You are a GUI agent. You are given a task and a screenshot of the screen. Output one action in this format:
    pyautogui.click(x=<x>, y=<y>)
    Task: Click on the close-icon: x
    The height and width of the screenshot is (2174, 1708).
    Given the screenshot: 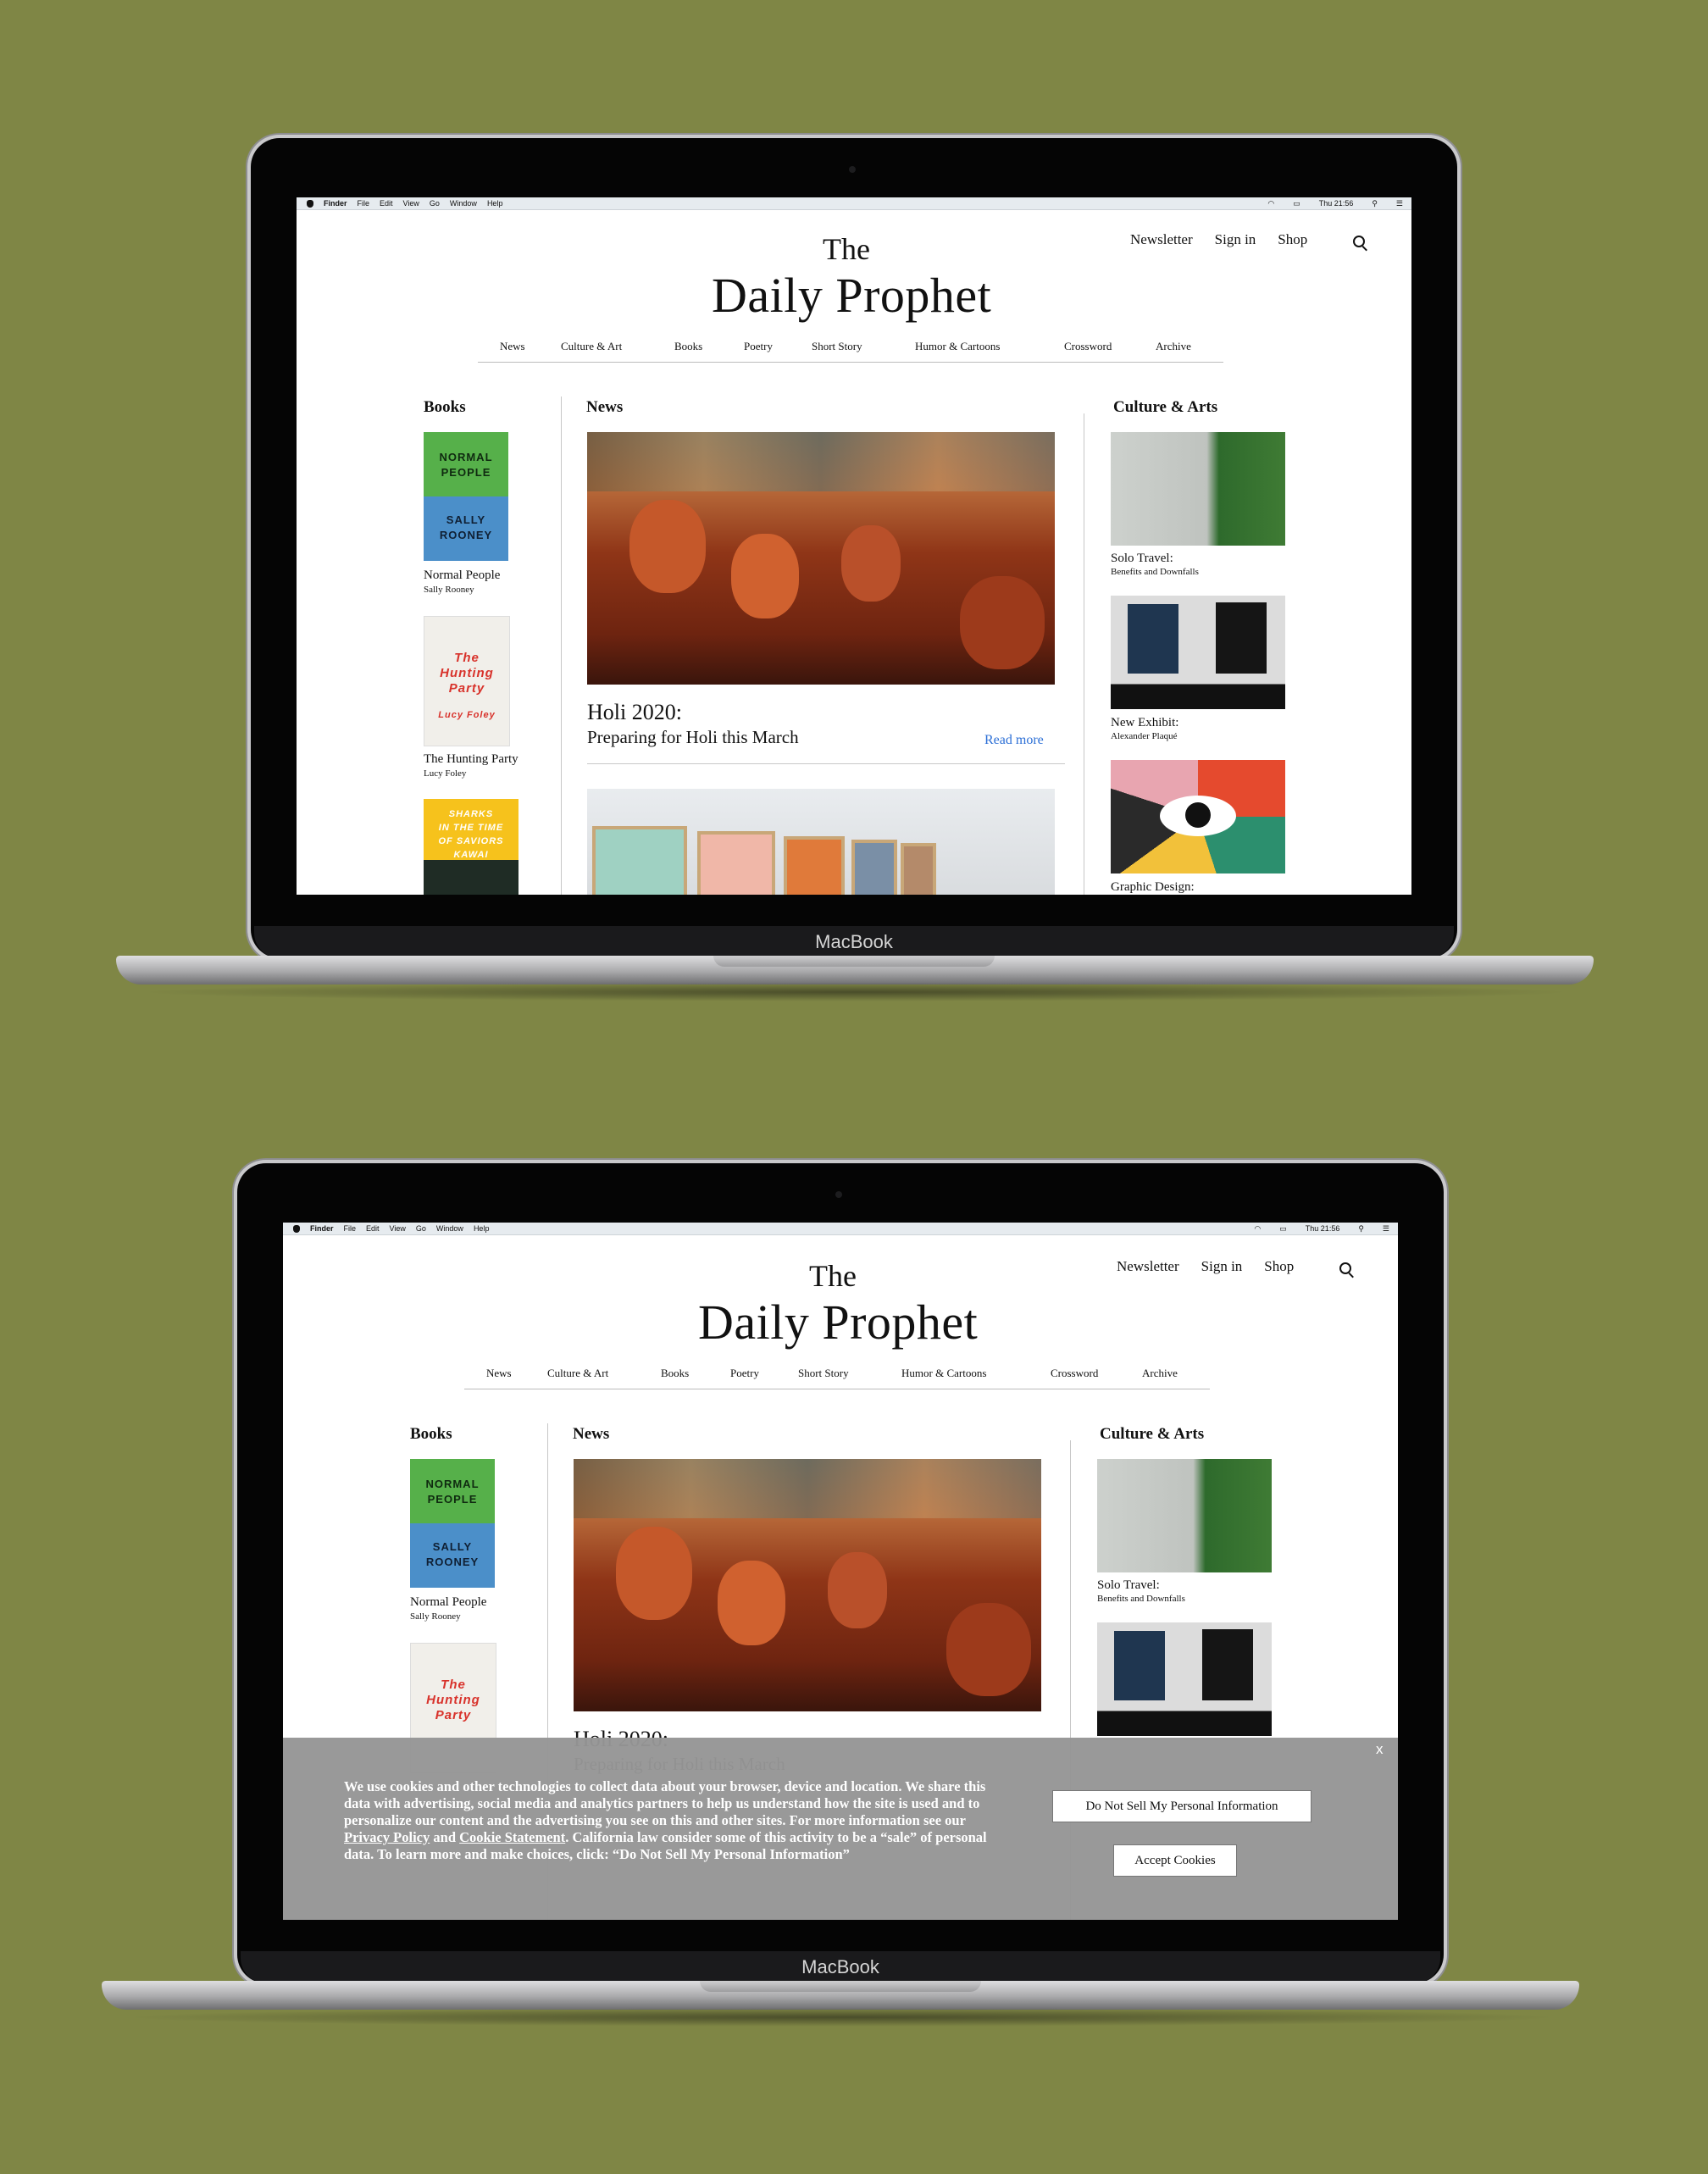 What is the action you would take?
    pyautogui.click(x=1380, y=1749)
    